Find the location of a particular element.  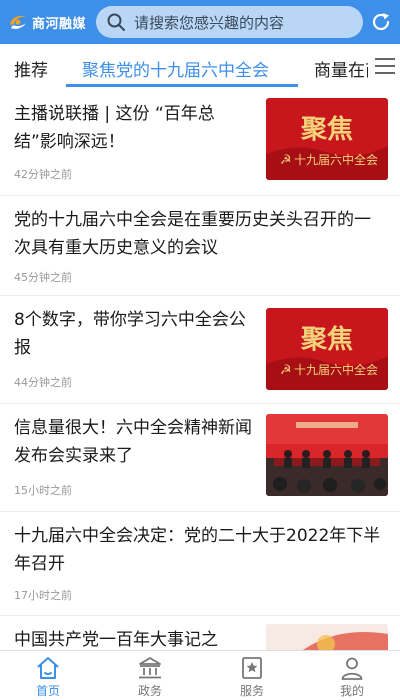

news-title: 8个数字，带你学习六中全会公报 is located at coordinates (130, 334).